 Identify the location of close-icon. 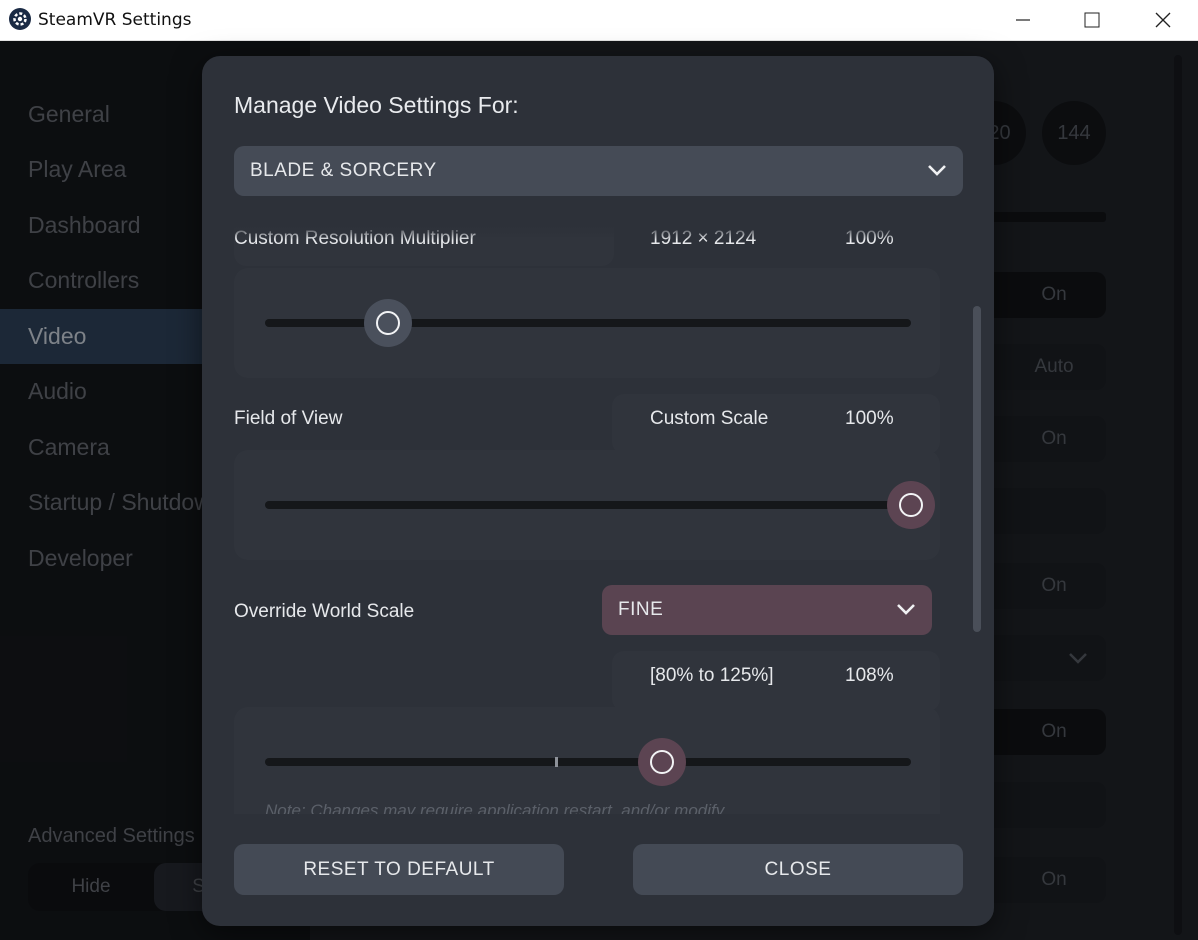
(1163, 20).